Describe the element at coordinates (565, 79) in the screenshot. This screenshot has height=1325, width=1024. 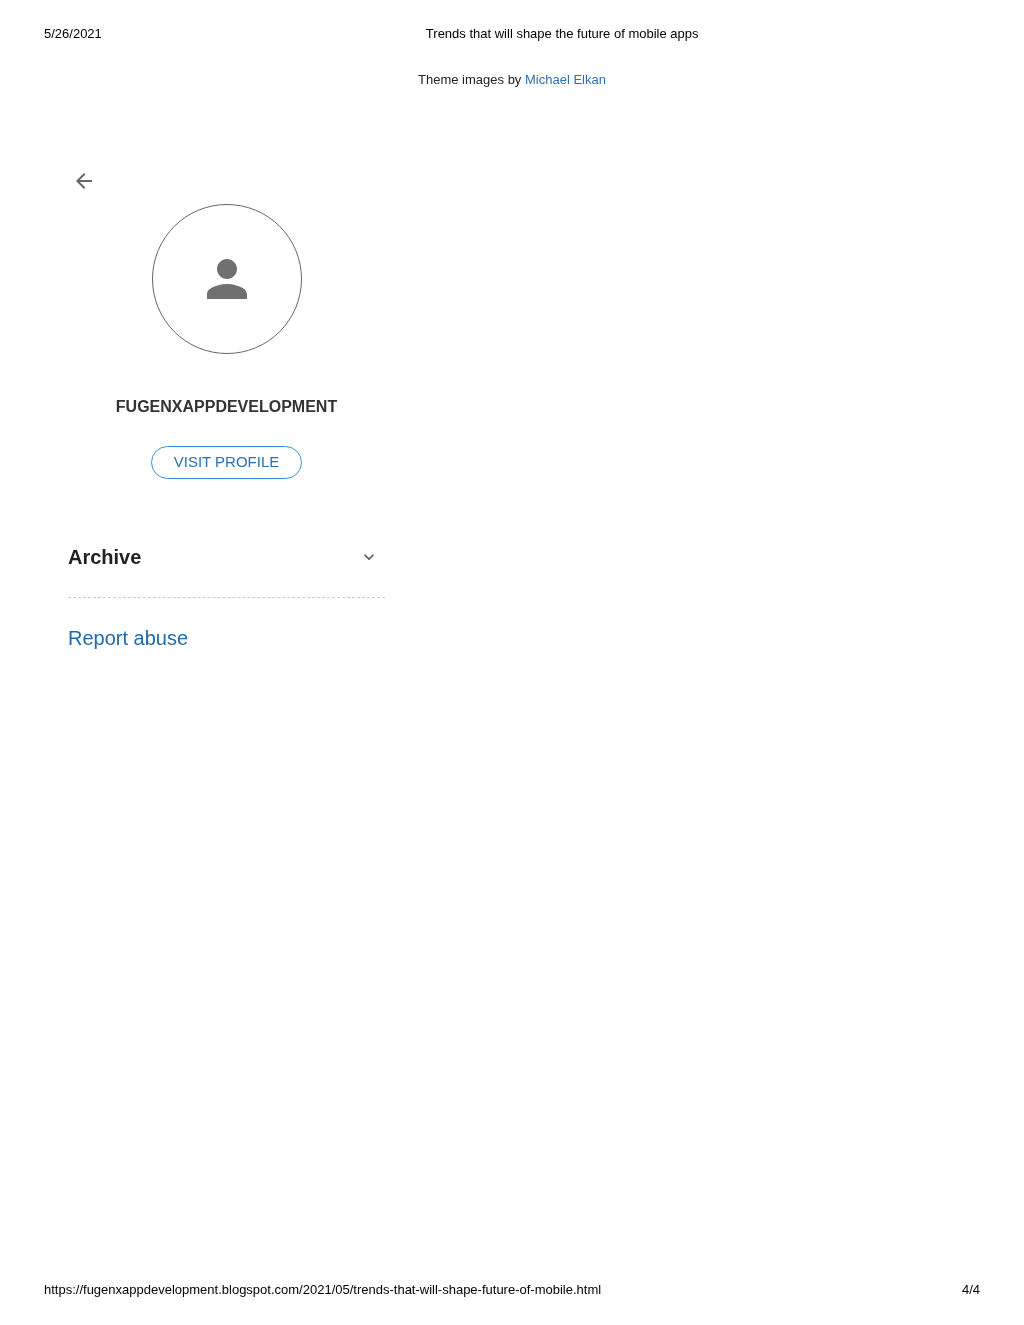
I see `credit-link: Michael Elkan` at that location.